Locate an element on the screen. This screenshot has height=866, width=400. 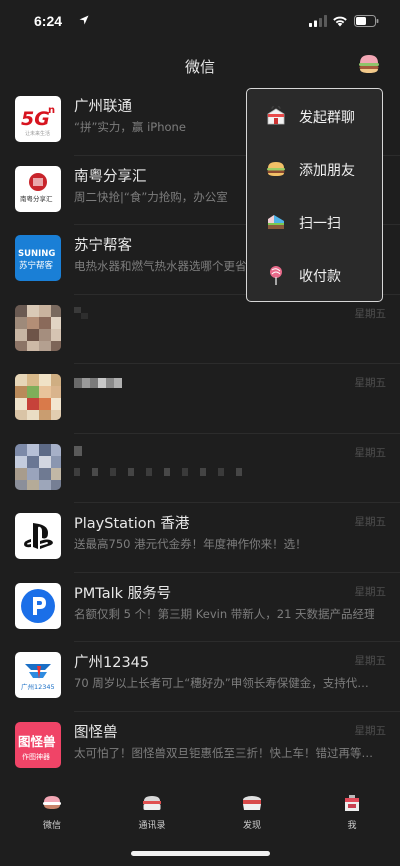
avatar: 广州12345 is located at coordinates (38, 675).